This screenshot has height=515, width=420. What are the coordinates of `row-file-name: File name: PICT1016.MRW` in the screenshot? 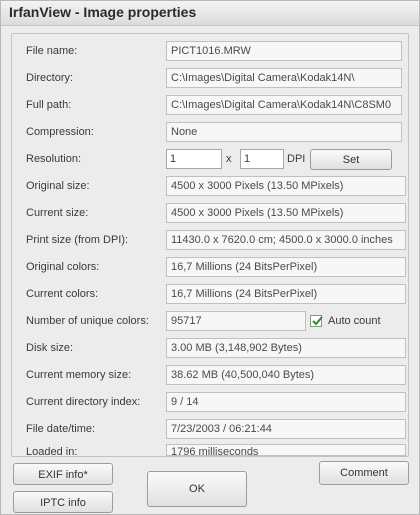 It's located at (210, 51).